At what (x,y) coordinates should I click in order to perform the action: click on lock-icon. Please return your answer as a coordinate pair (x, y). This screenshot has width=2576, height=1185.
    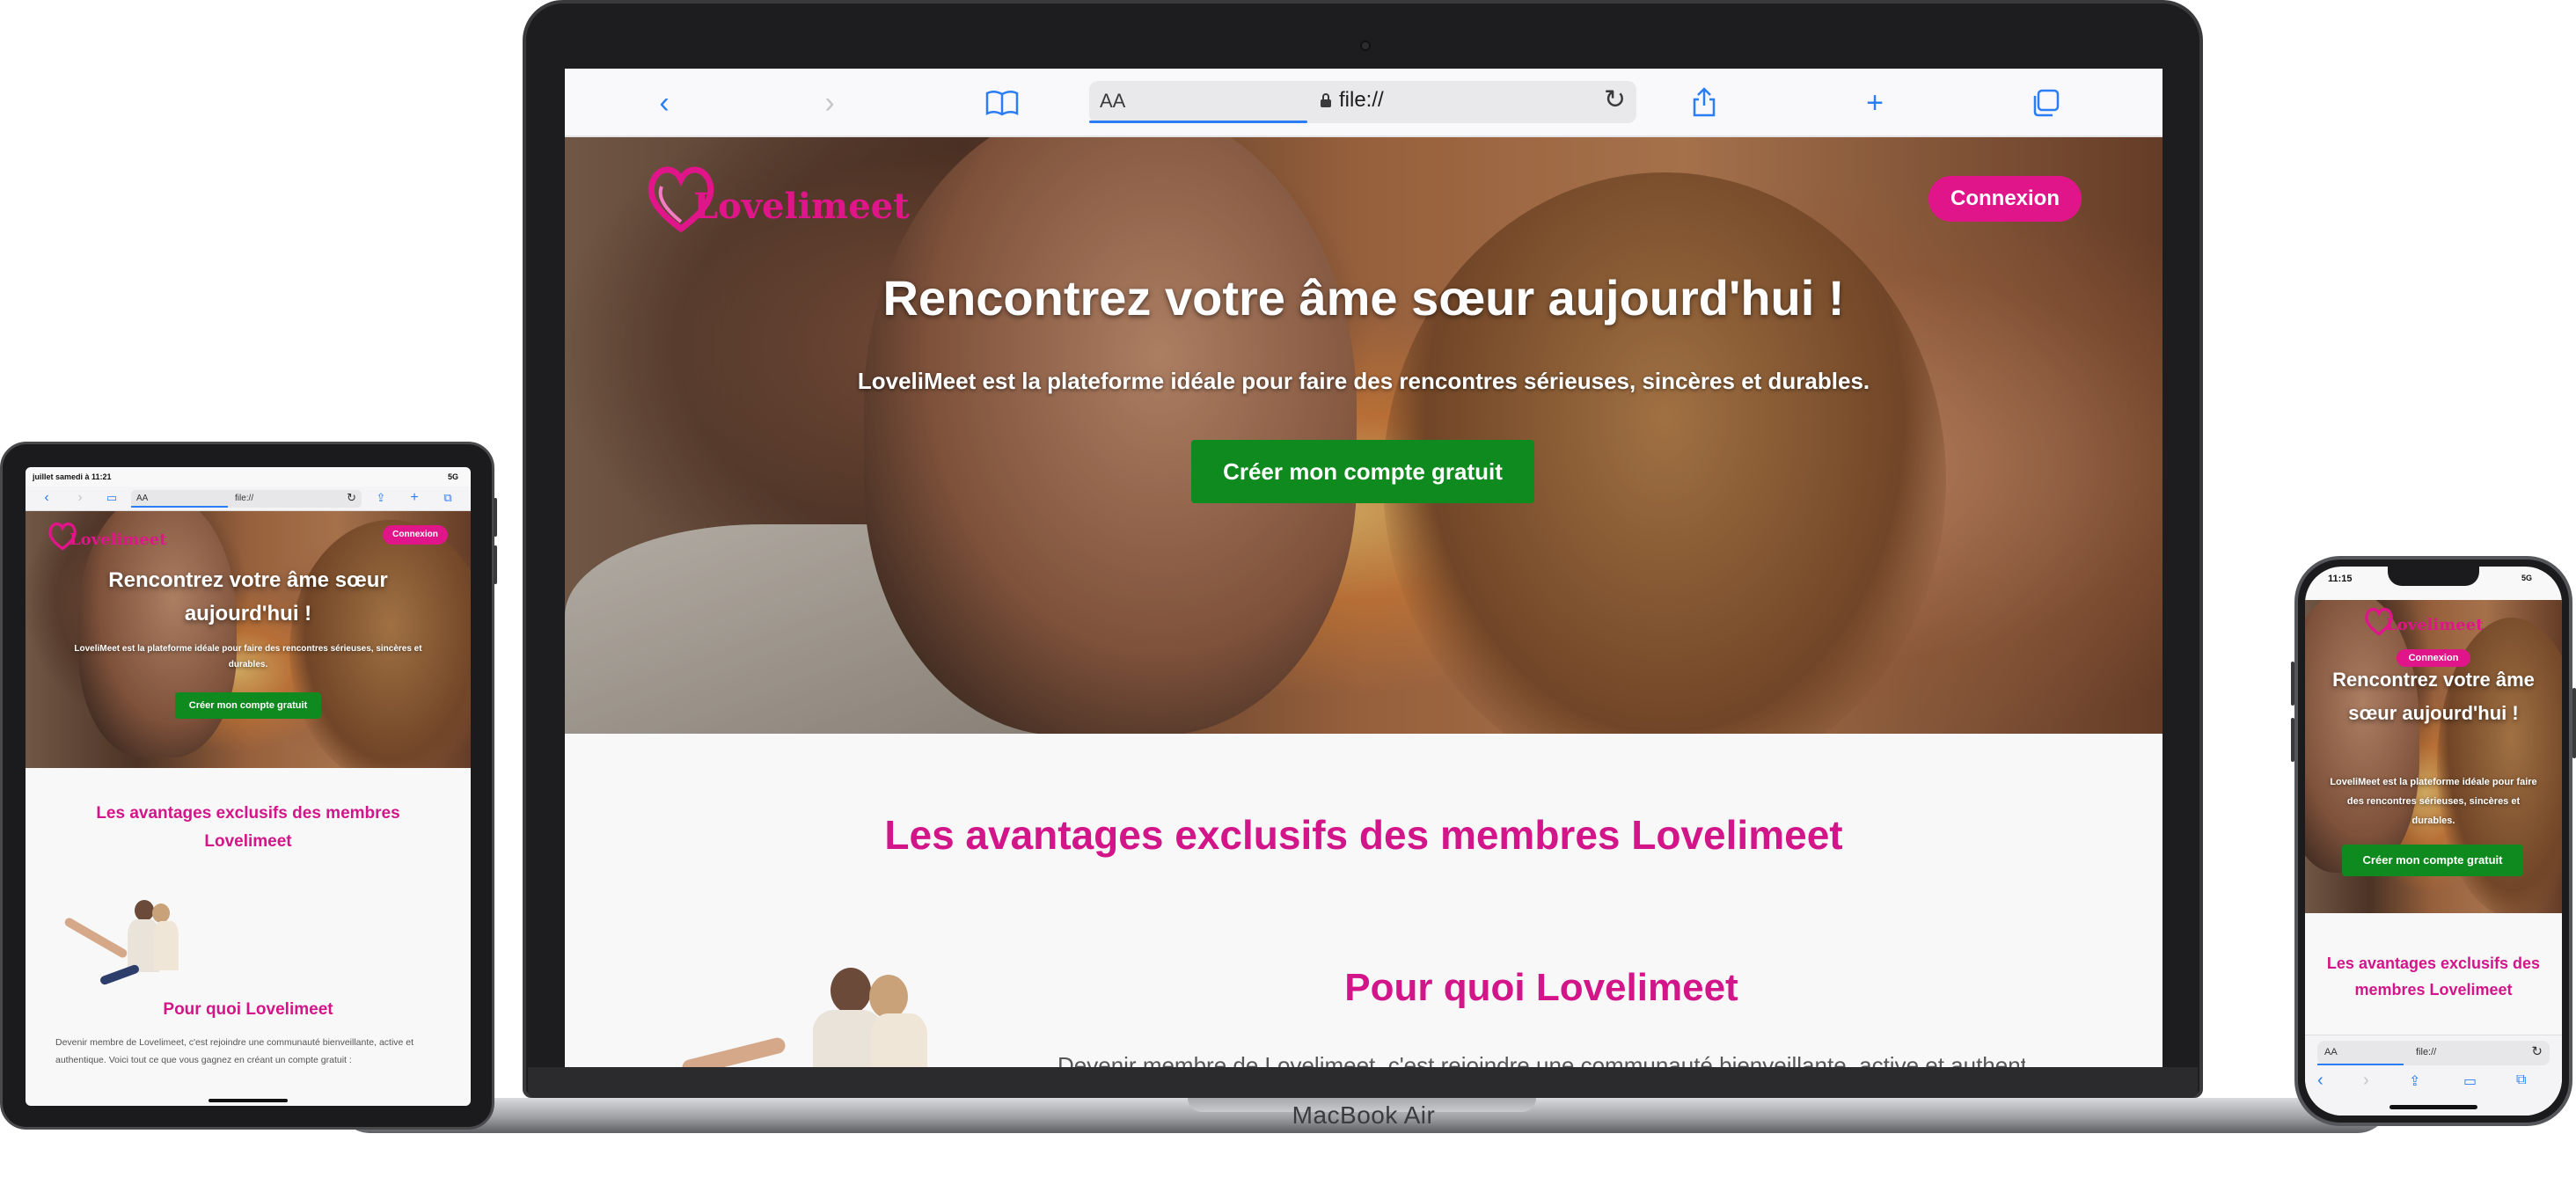
    Looking at the image, I should click on (1326, 100).